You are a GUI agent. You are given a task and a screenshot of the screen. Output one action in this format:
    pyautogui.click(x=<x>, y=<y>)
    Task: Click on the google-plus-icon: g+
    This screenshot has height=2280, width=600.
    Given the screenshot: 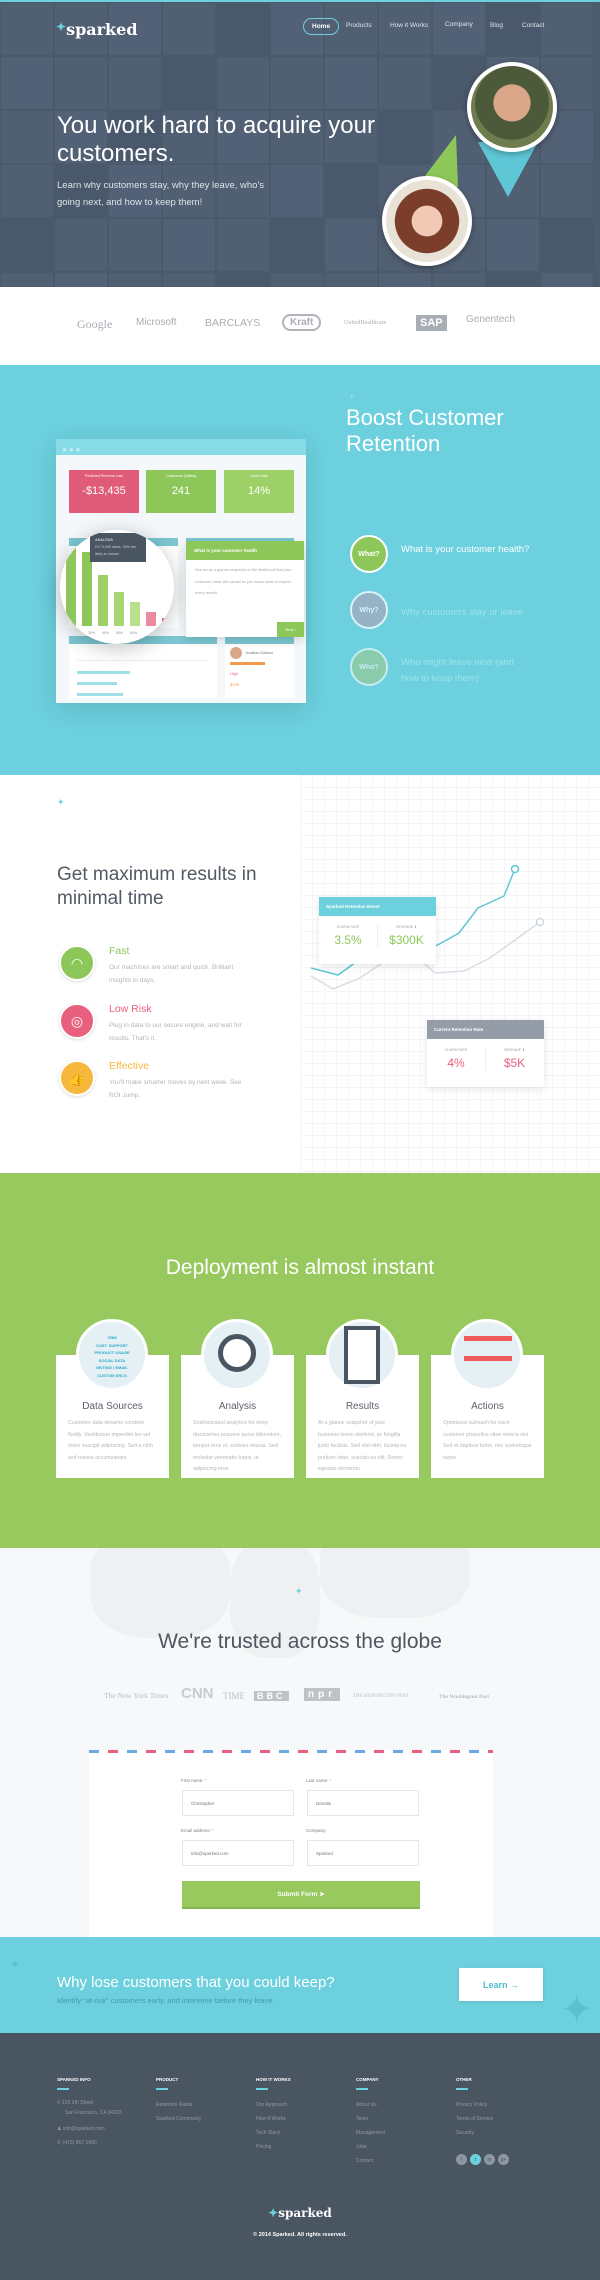 What is the action you would take?
    pyautogui.click(x=503, y=2159)
    